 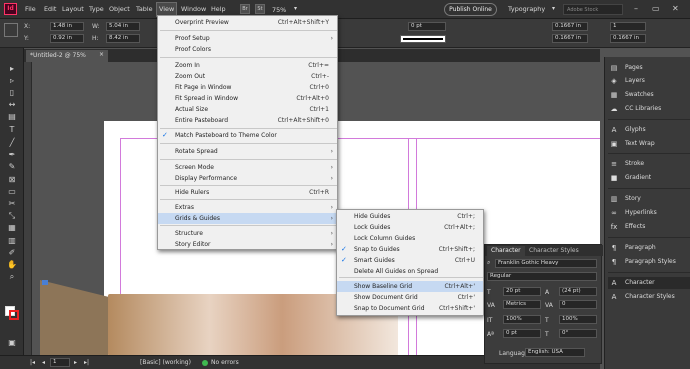 I want to click on grids-menu-item-show-document-grid: Show Document Grid Ctrl+', so click(x=410, y=297).